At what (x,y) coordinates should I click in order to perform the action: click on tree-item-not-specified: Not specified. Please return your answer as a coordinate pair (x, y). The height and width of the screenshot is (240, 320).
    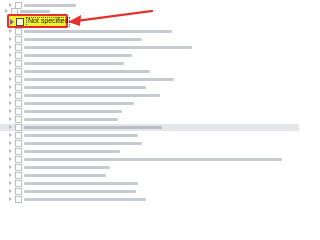
    Looking at the image, I should click on (39, 21).